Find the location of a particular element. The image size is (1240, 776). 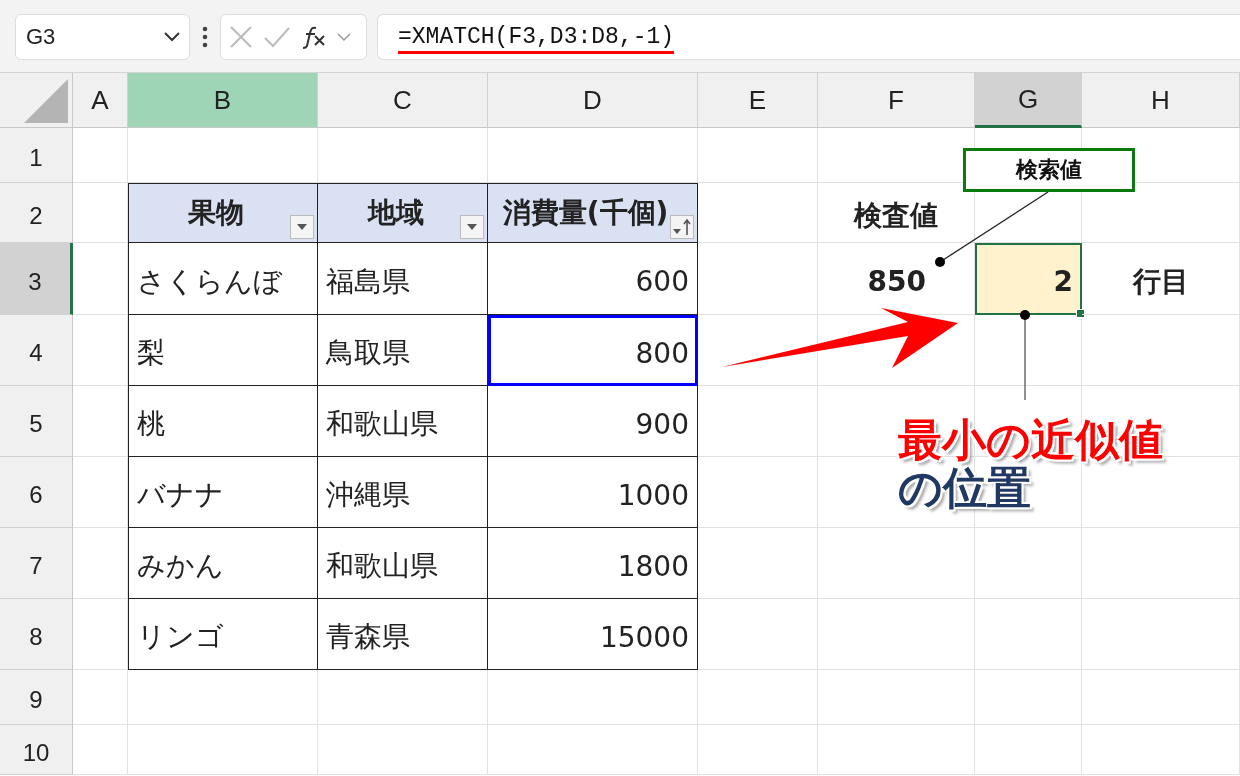

table-cell: 1000 is located at coordinates (593, 492).